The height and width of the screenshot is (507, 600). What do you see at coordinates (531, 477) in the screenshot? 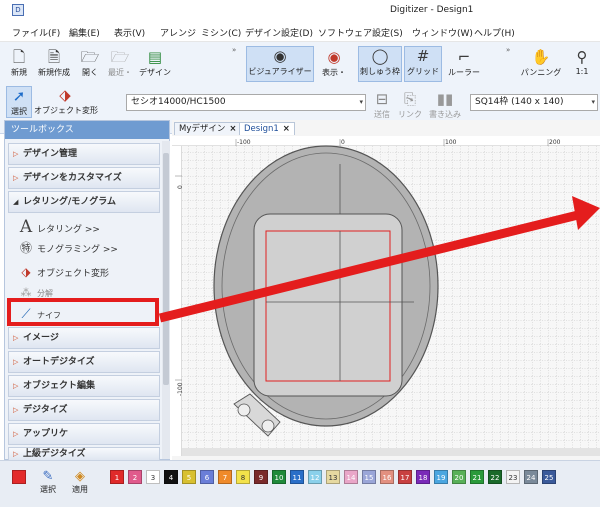
I see `color-swatch: 24` at bounding box center [531, 477].